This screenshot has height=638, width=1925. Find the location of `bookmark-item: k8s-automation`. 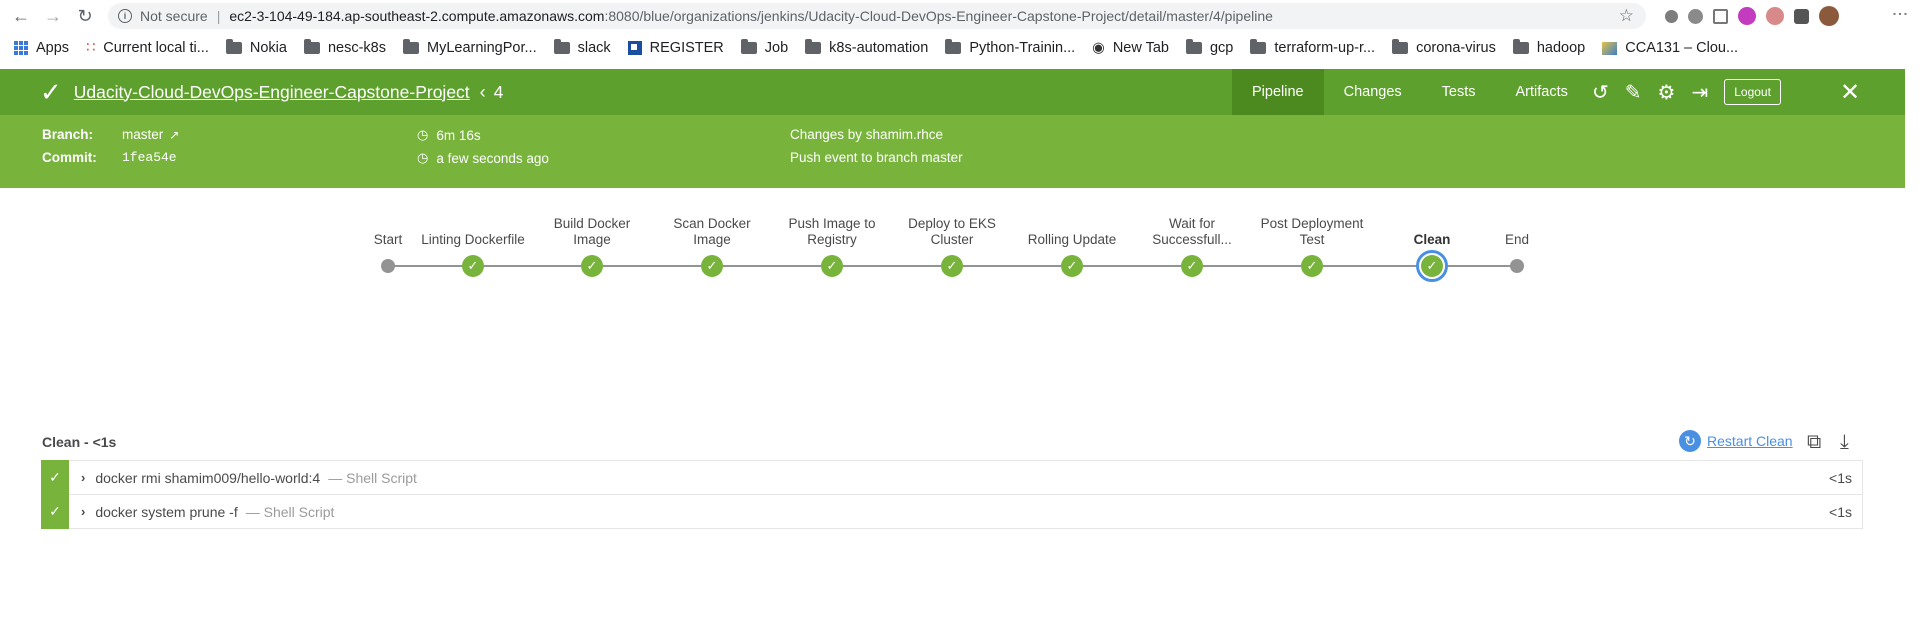

bookmark-item: k8s-automation is located at coordinates (866, 47).